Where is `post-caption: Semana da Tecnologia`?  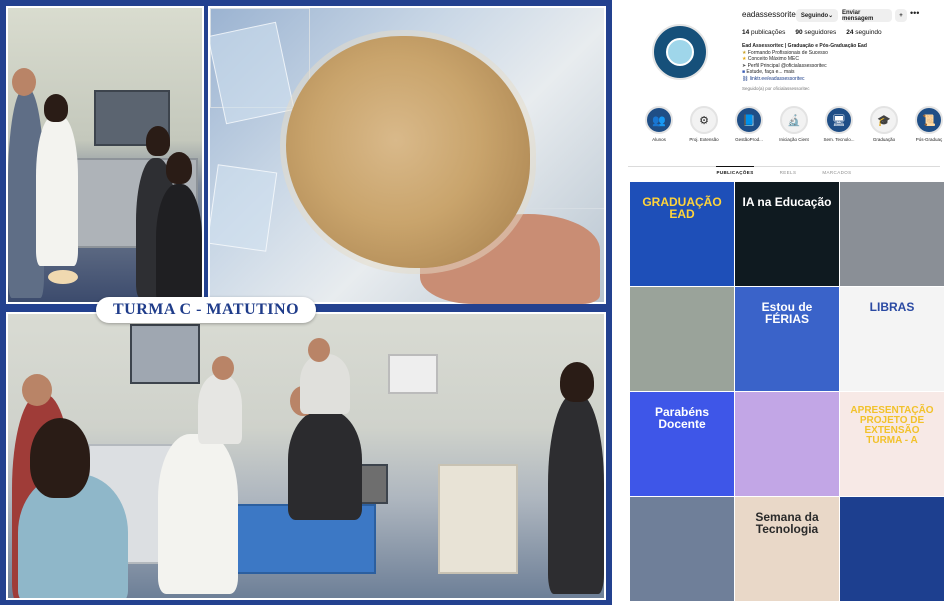
post-caption: Semana da Tecnologia is located at coordinates (787, 523).